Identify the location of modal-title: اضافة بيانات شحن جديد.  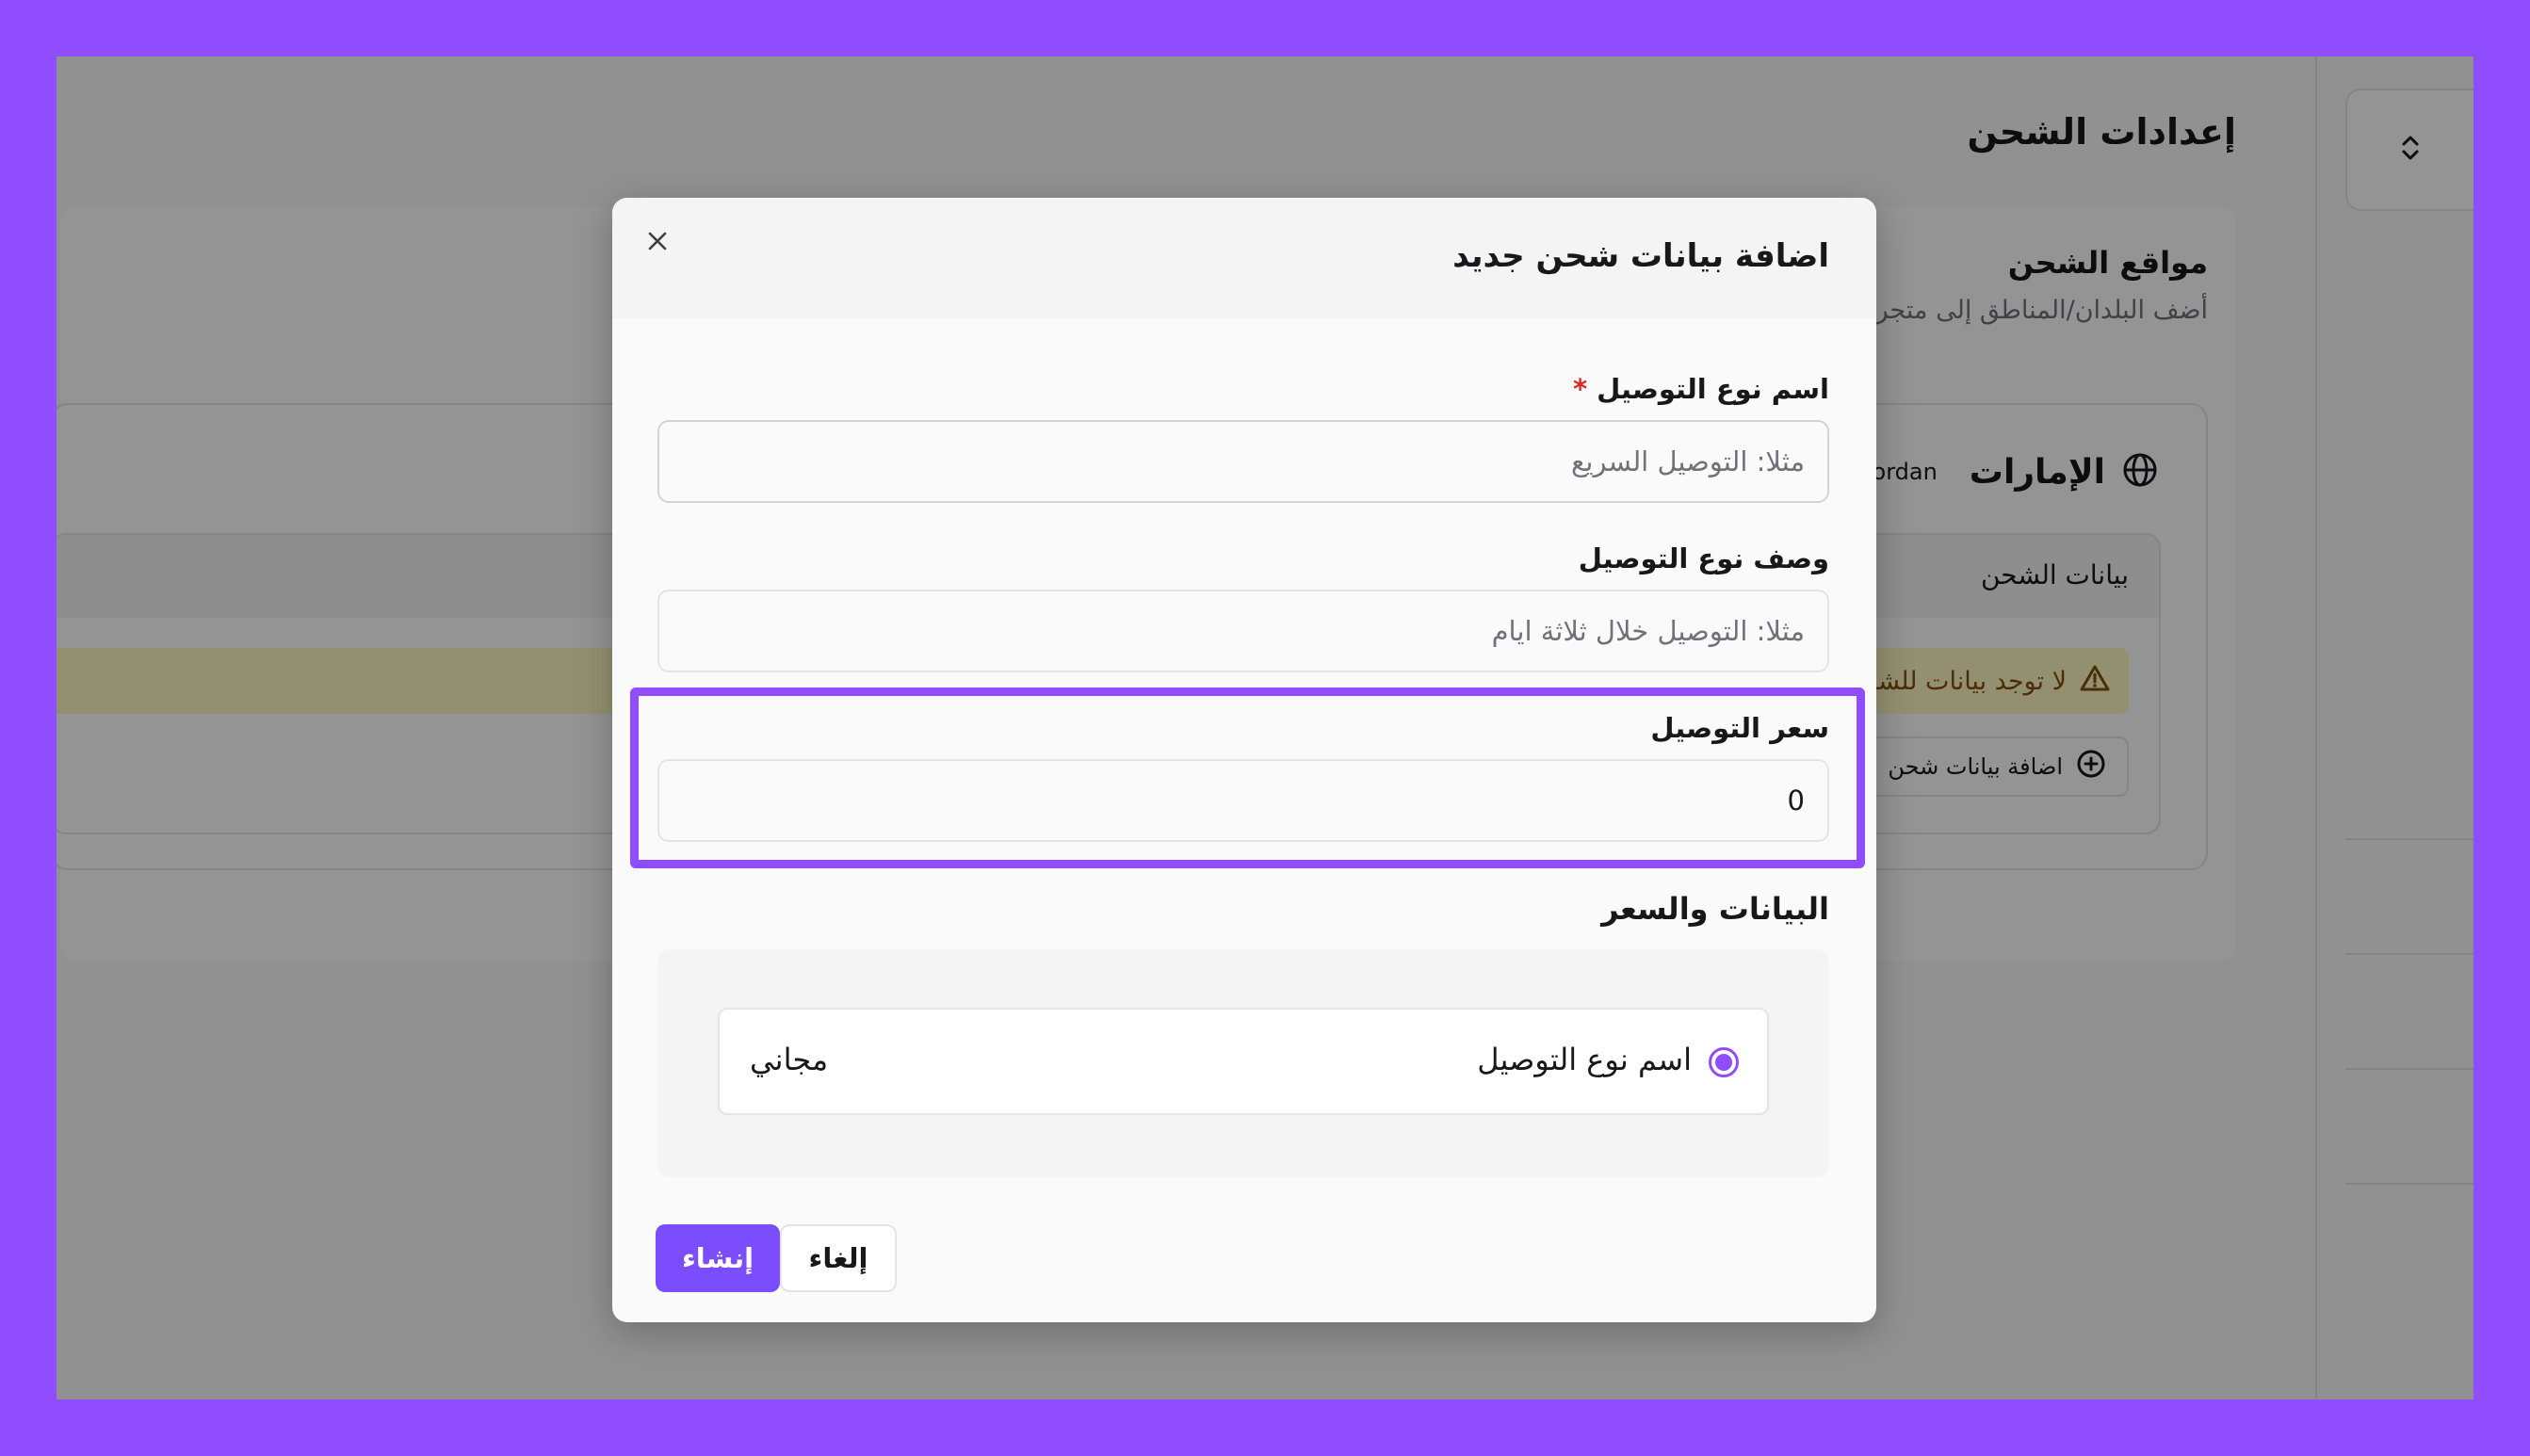
(1641, 256).